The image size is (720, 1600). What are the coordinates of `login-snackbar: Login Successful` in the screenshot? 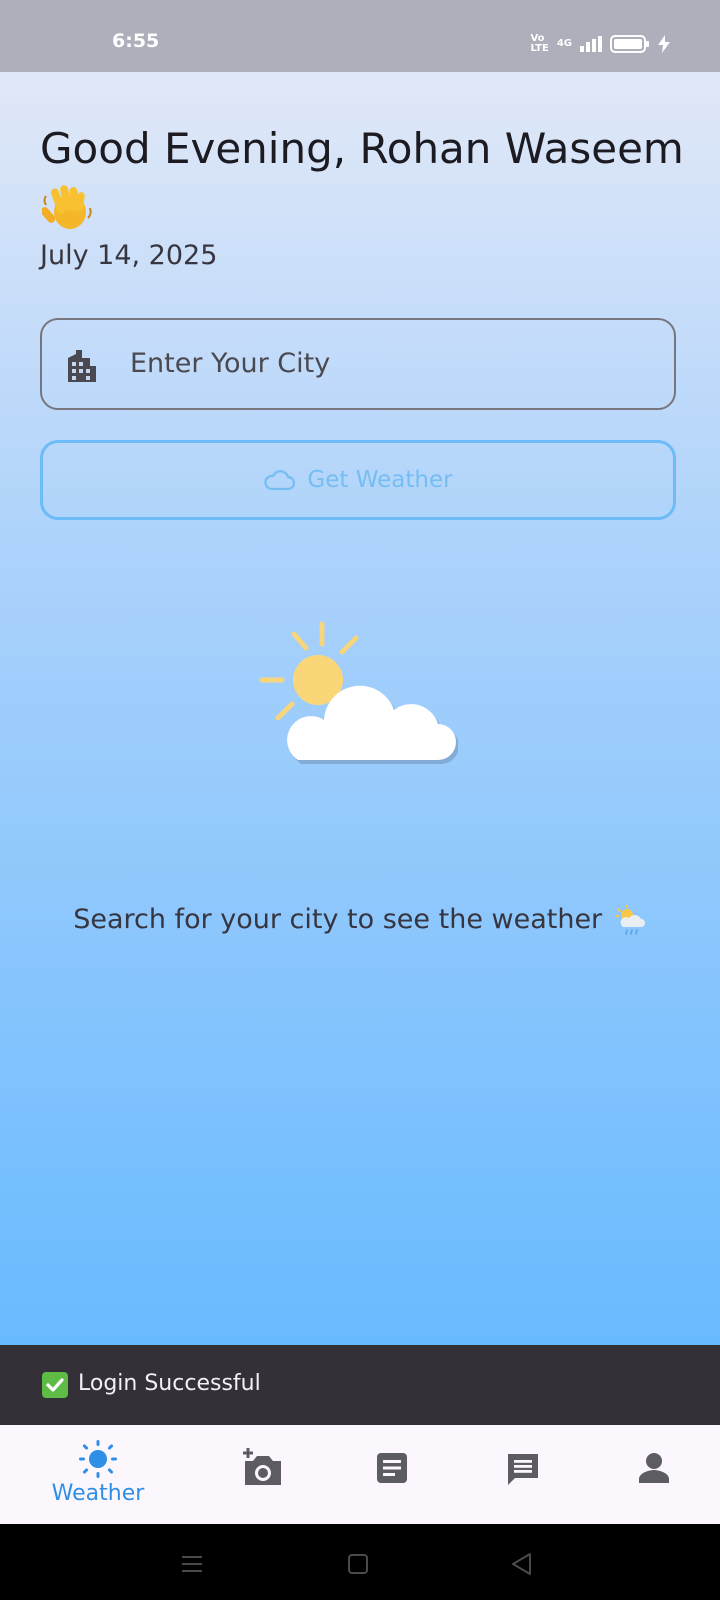 It's located at (360, 1385).